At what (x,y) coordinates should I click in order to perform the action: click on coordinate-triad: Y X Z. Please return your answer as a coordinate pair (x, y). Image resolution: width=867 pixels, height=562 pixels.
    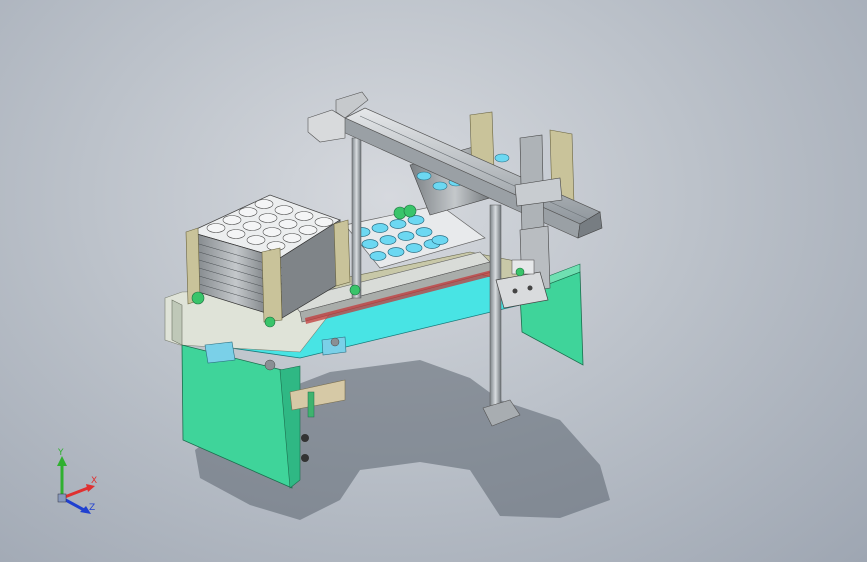
    Looking at the image, I should click on (77, 481).